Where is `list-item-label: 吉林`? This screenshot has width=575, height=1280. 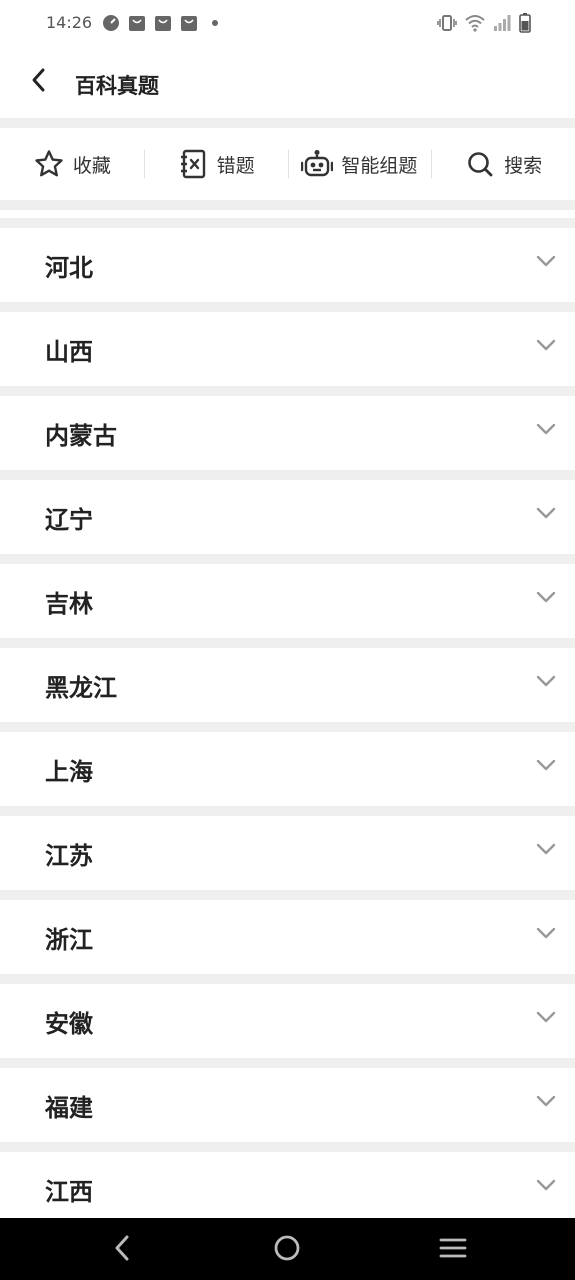
list-item-label: 吉林 is located at coordinates (69, 604).